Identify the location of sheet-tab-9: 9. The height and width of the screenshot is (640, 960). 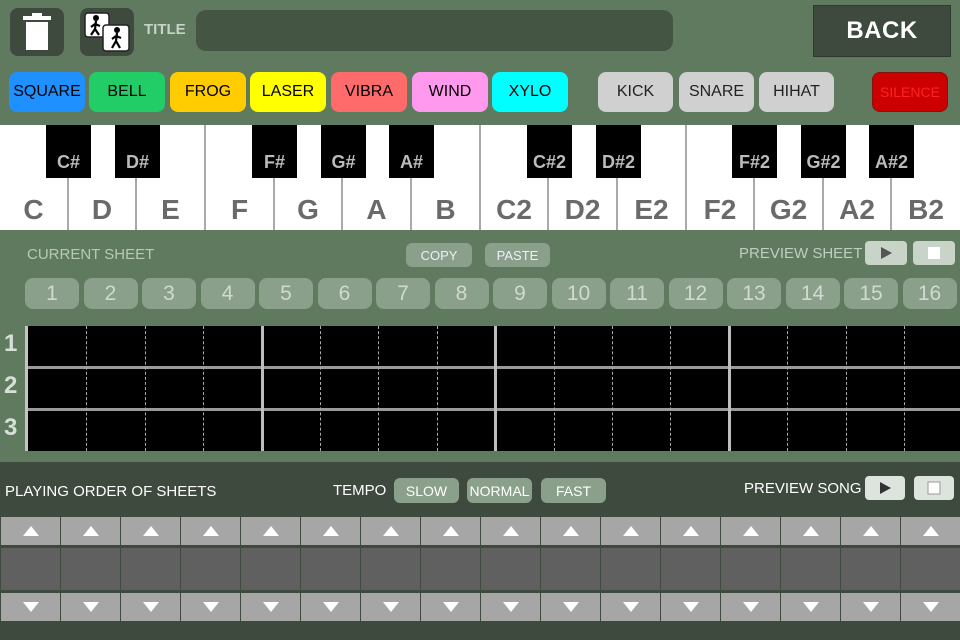
(520, 293).